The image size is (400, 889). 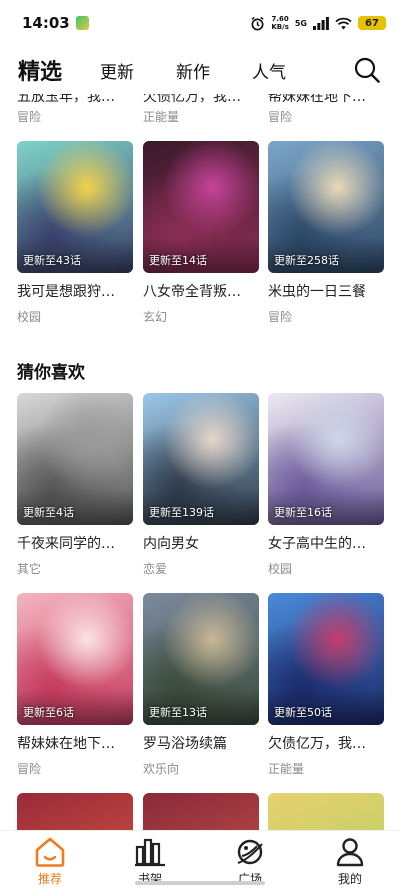 I want to click on comic-card: 更新至13话 罗马浴场续篇 欢乐向, so click(x=201, y=685).